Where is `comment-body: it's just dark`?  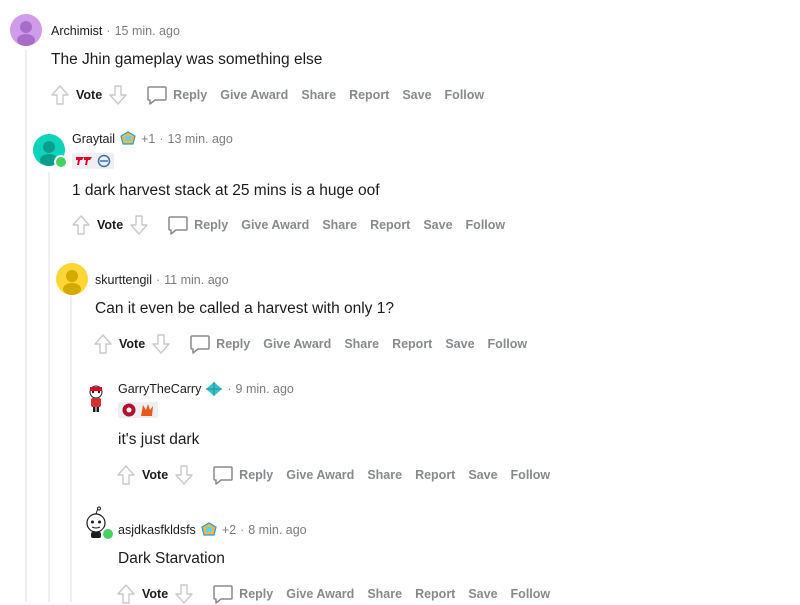 comment-body: it's just dark is located at coordinates (159, 439).